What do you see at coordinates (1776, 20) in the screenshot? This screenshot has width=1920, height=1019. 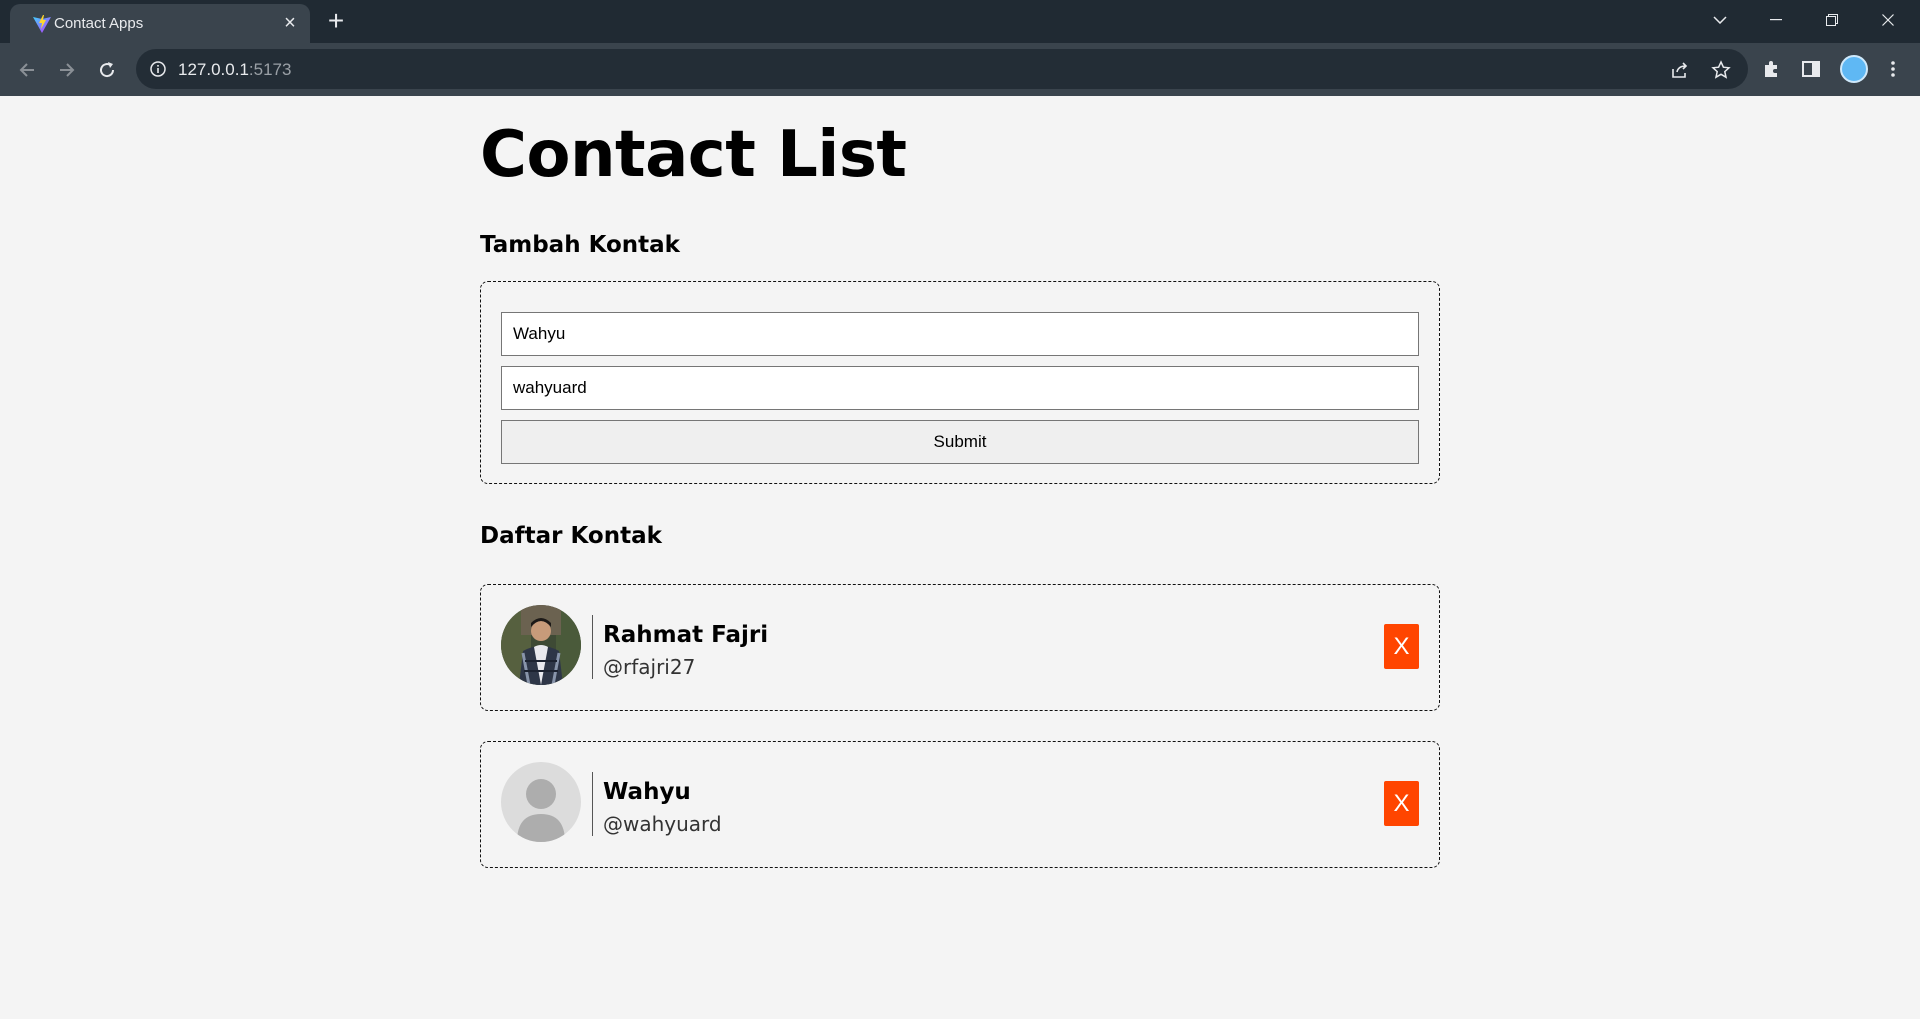 I see `minimize-icon` at bounding box center [1776, 20].